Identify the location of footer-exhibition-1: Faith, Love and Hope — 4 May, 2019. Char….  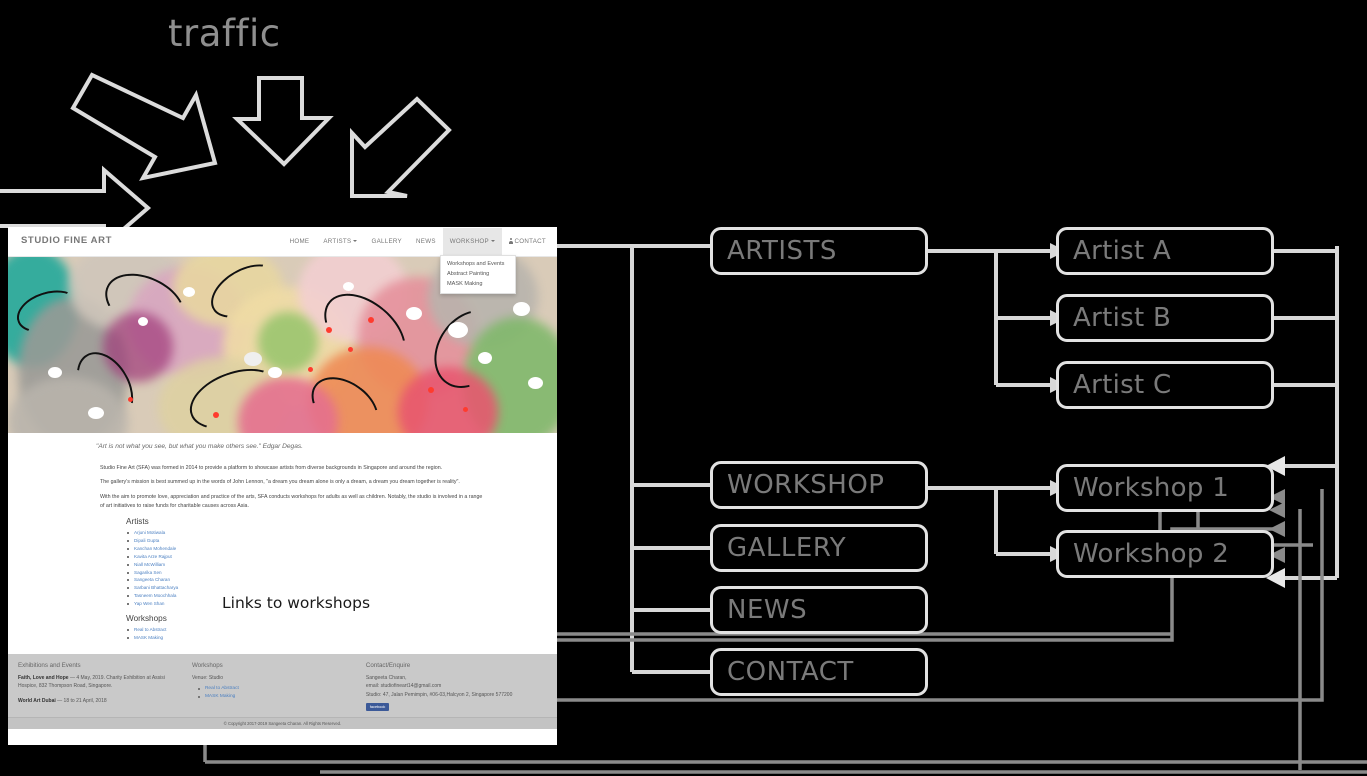
(95, 682).